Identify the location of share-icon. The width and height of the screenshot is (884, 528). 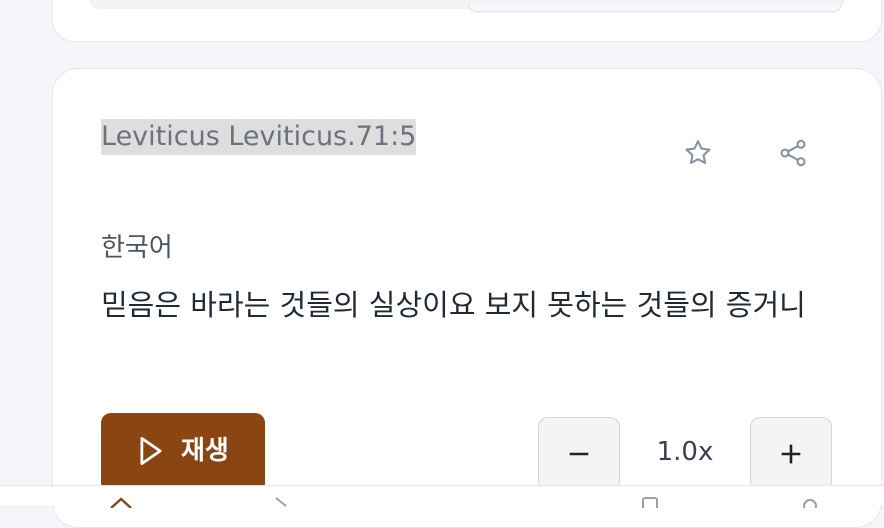
(793, 153).